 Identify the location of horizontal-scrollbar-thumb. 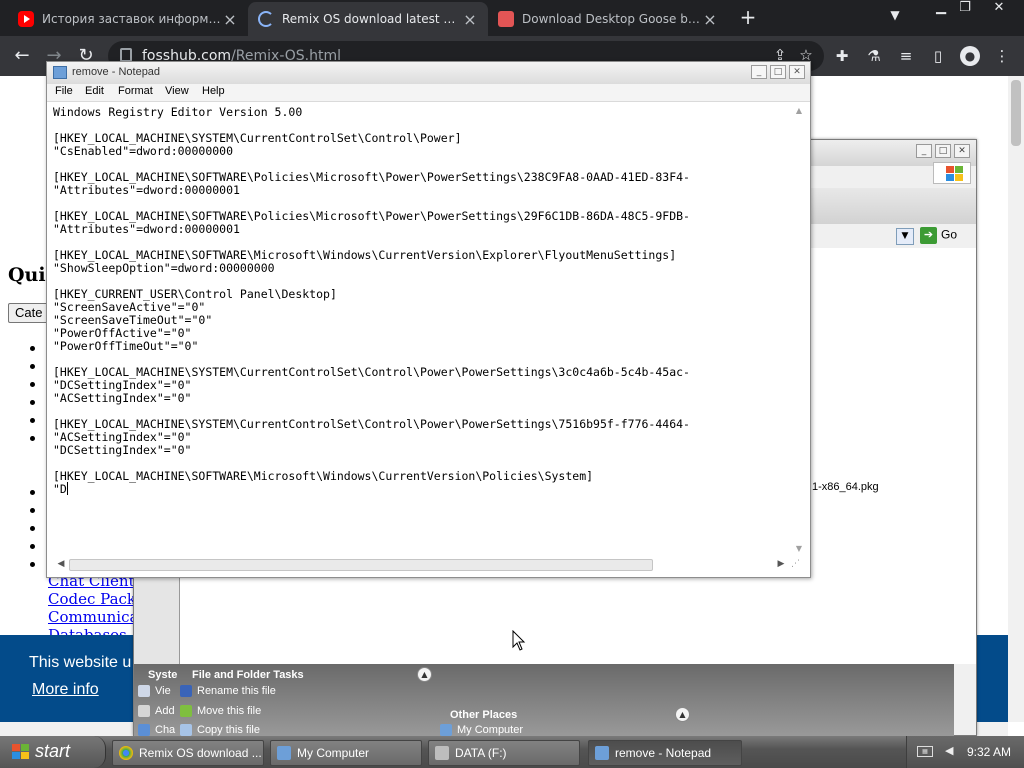
(361, 565).